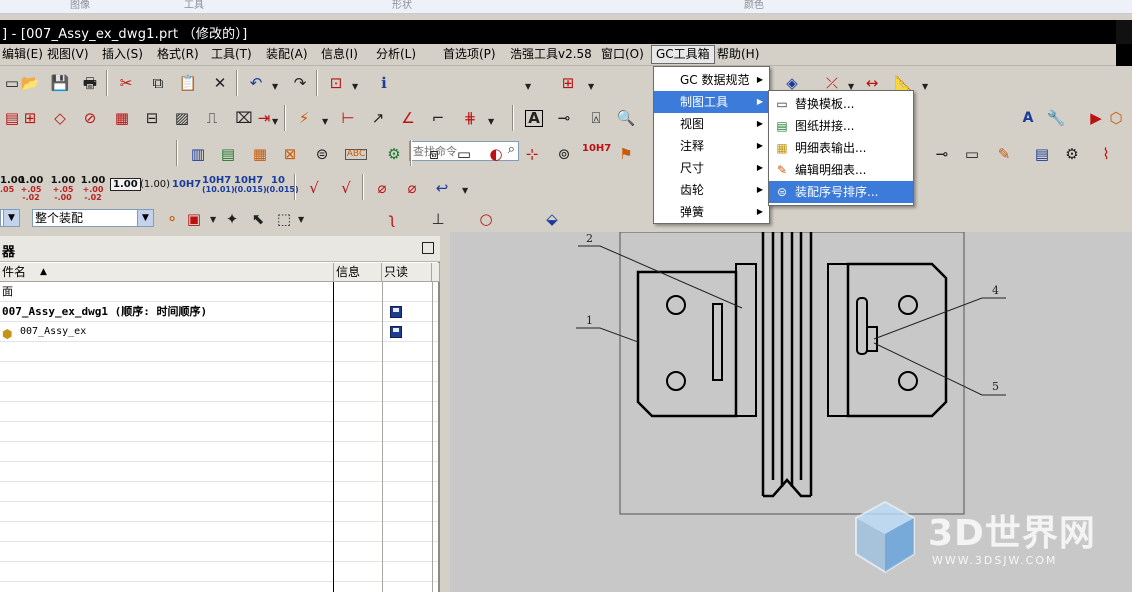  What do you see at coordinates (260, 154) in the screenshot?
I see `table-icon: ▦` at bounding box center [260, 154].